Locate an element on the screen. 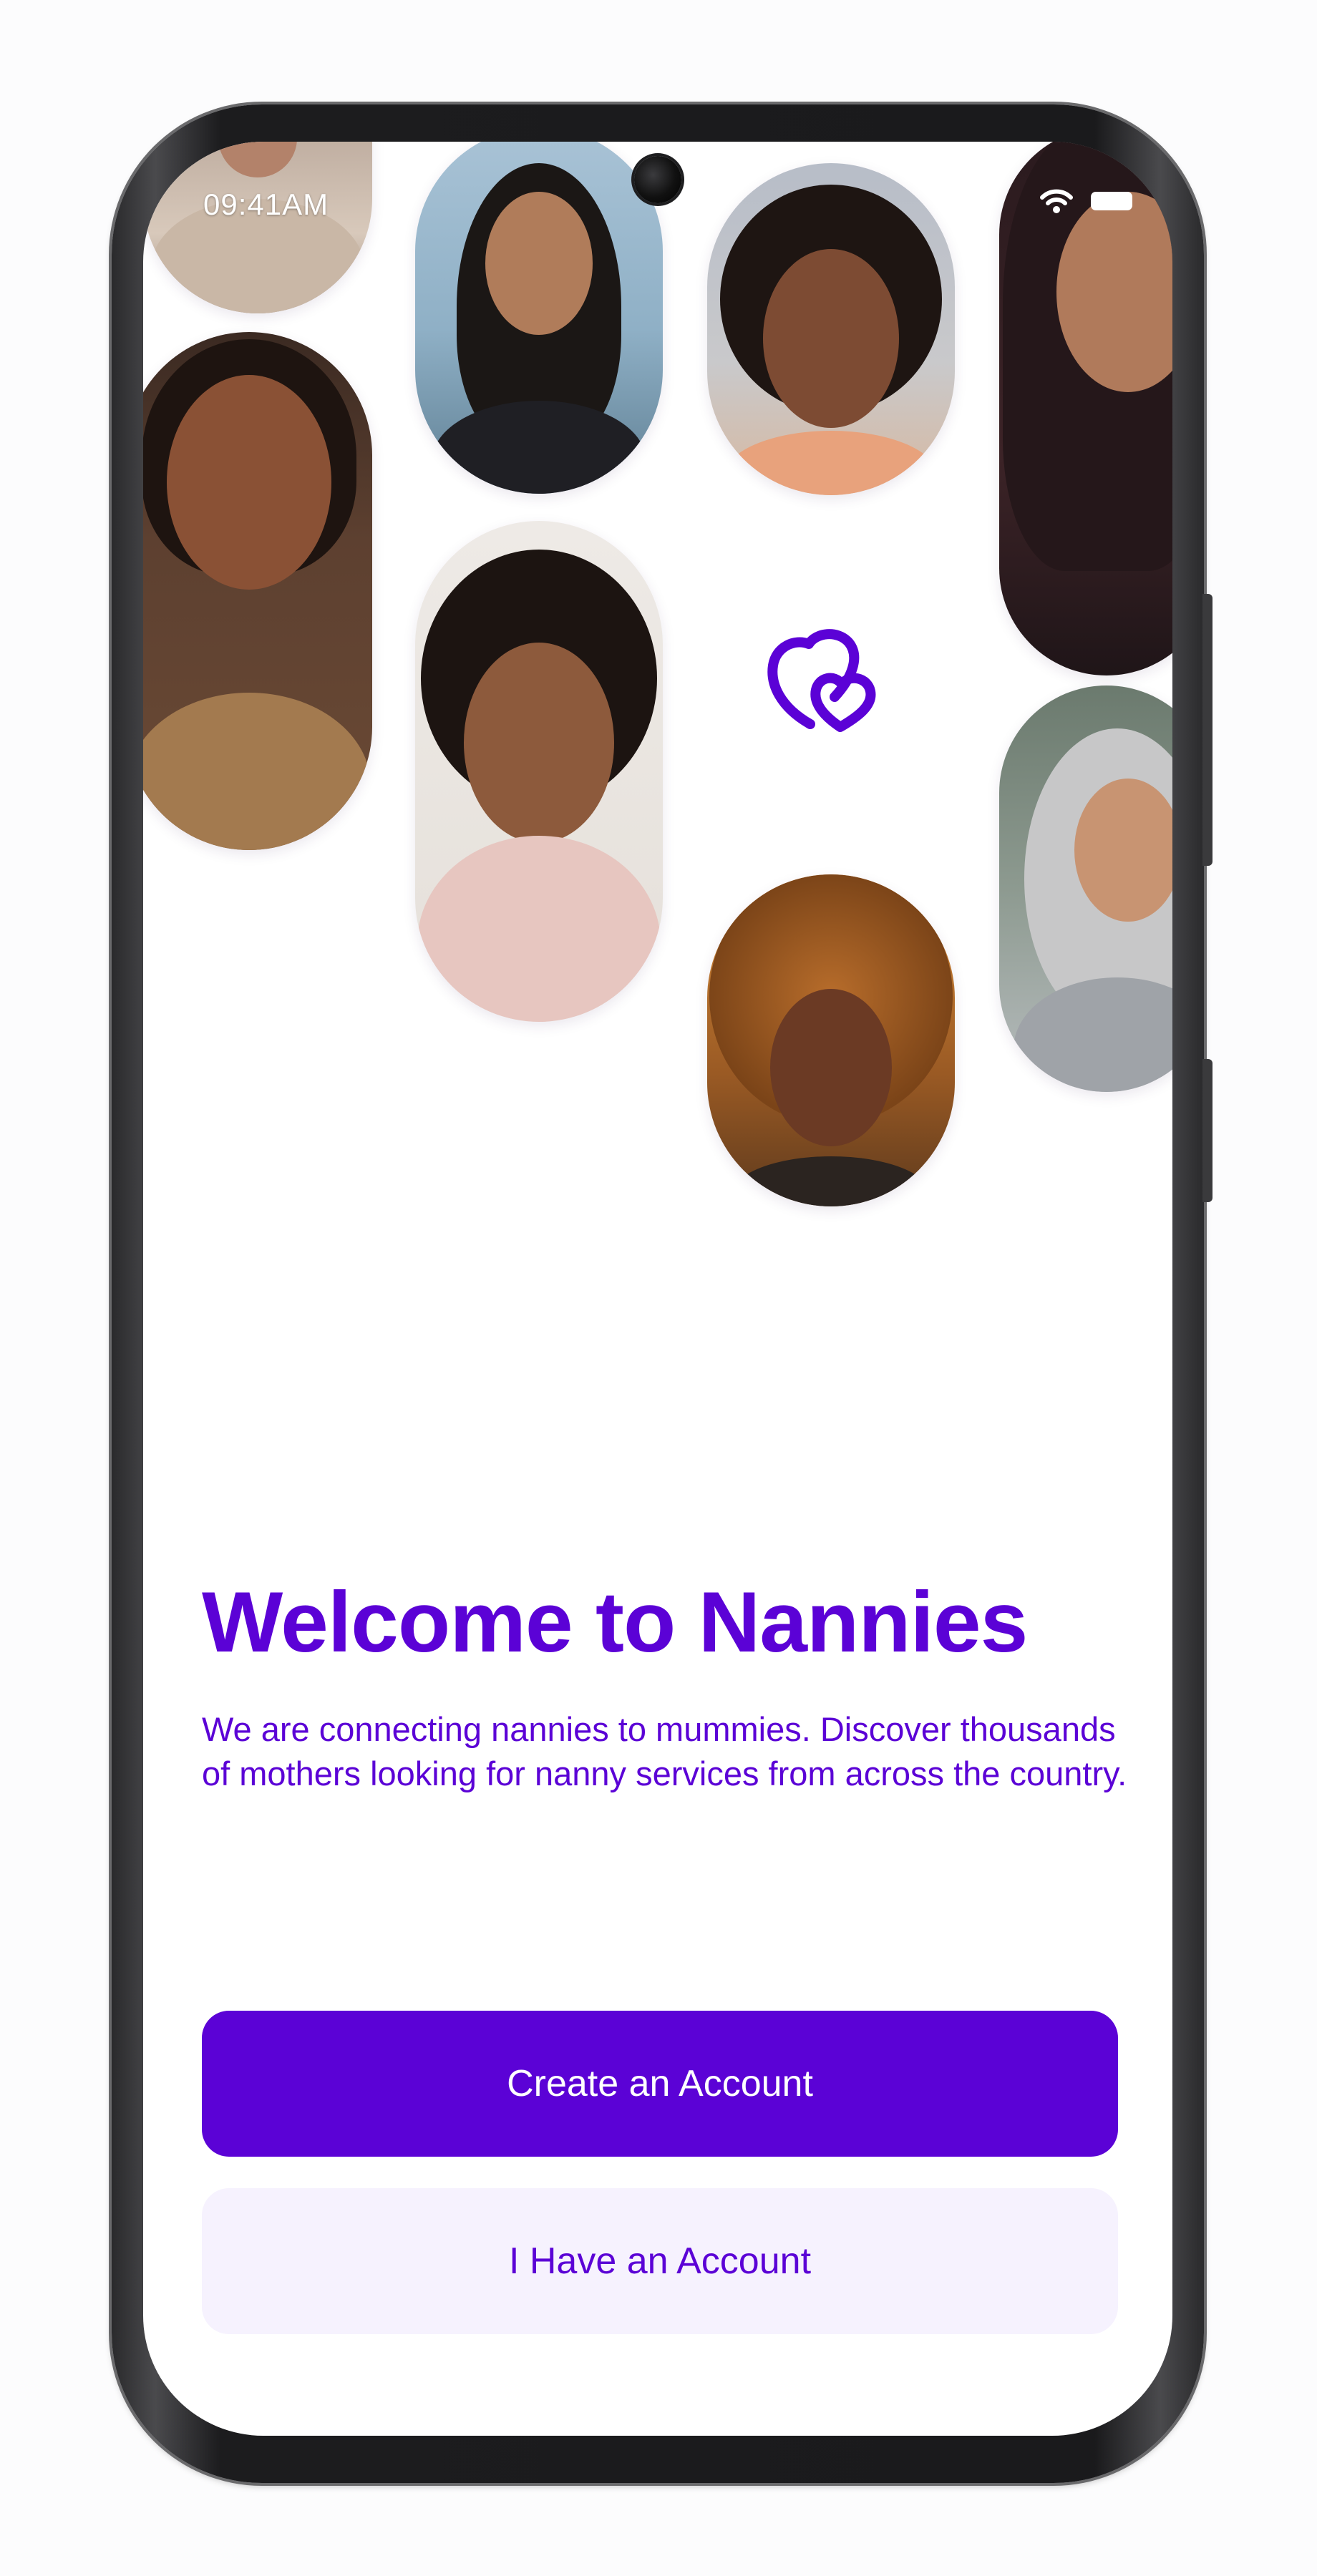 The image size is (1317, 2576). hearts-logo-icon is located at coordinates (821, 680).